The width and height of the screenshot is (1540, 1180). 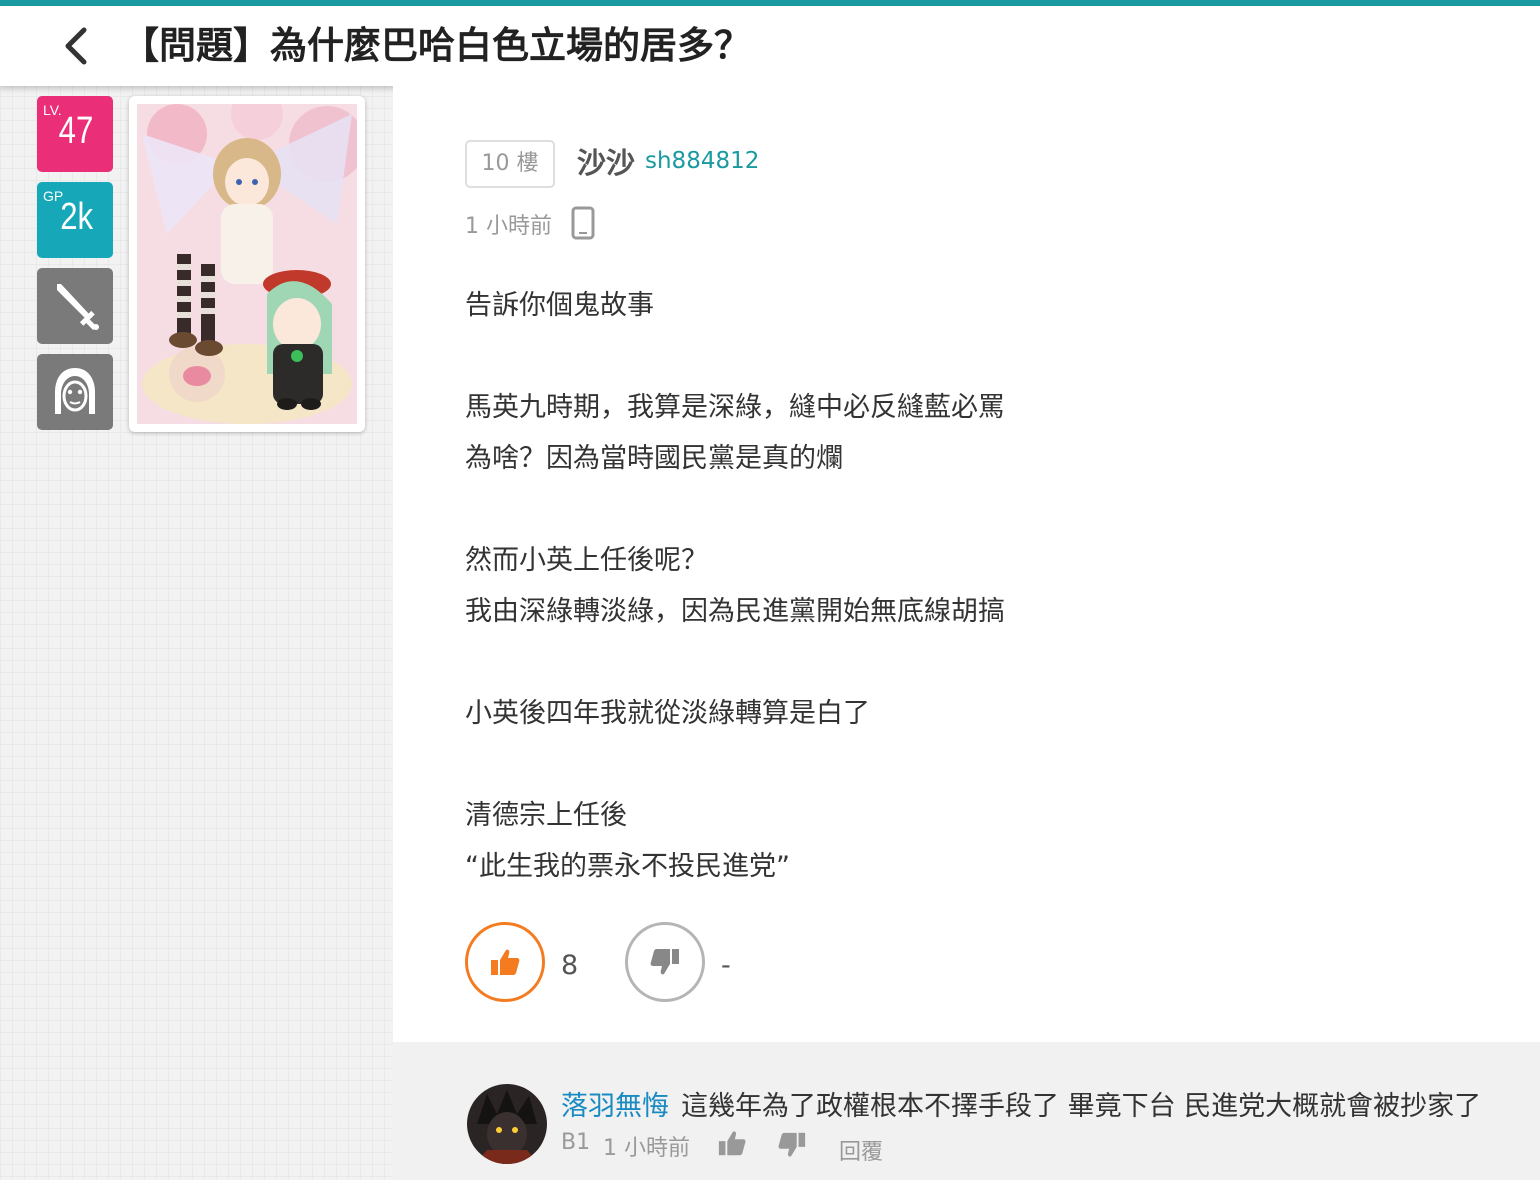 I want to click on commenter-avatar-image, so click(x=507, y=1124).